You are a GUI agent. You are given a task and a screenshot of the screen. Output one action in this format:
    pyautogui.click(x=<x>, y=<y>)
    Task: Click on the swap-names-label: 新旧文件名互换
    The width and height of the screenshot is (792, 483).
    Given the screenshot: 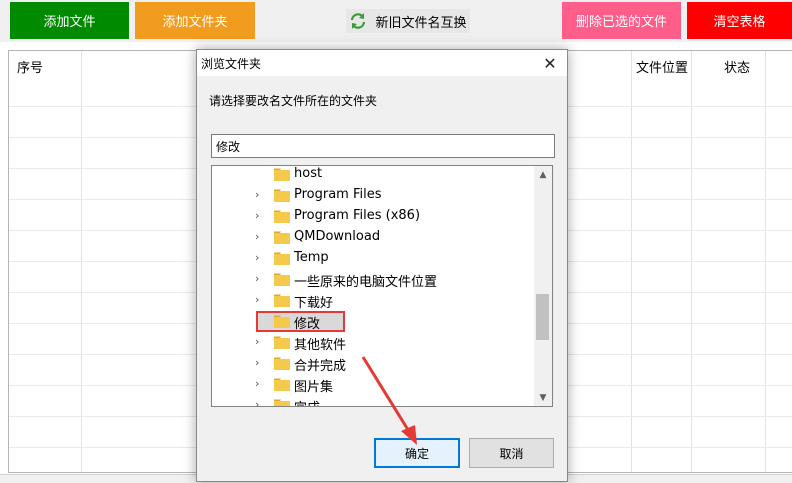 What is the action you would take?
    pyautogui.click(x=421, y=23)
    